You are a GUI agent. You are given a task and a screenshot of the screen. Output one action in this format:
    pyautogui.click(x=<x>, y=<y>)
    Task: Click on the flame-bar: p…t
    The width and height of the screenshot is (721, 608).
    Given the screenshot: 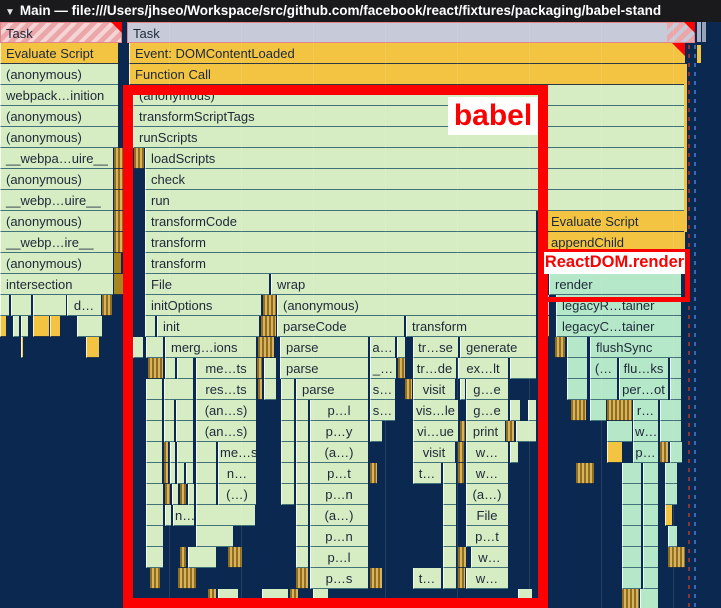 What is the action you would take?
    pyautogui.click(x=339, y=473)
    